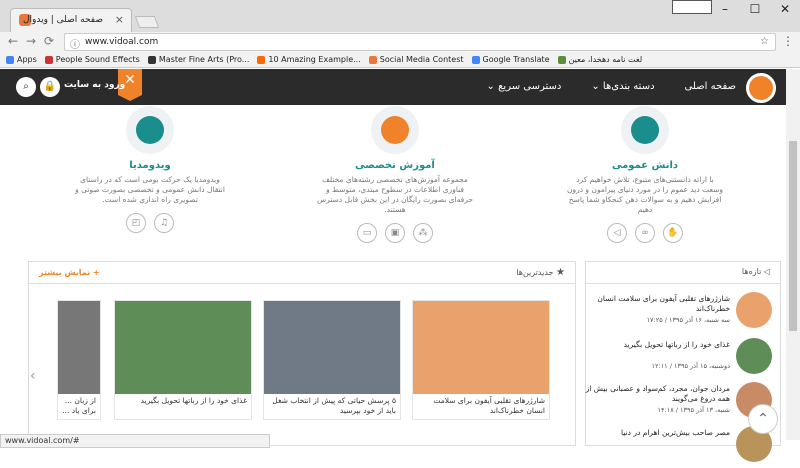 The height and width of the screenshot is (468, 800). What do you see at coordinates (673, 233) in the screenshot?
I see `hand-icon: ✋` at bounding box center [673, 233].